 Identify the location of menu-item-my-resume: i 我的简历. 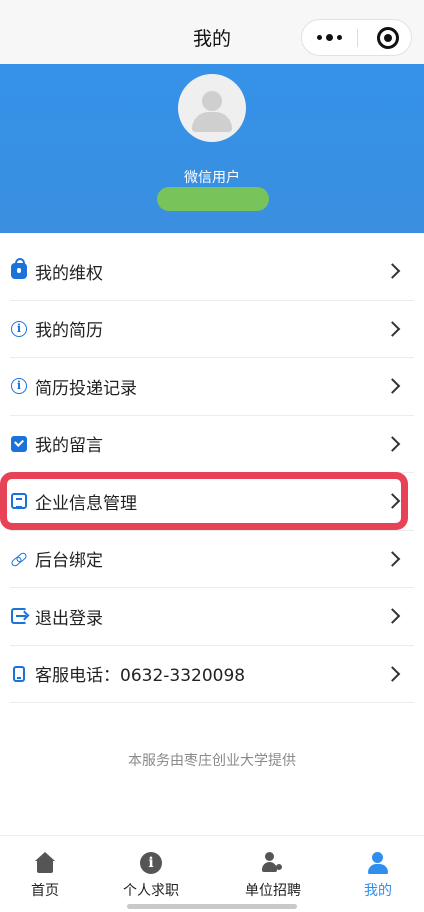
(212, 329).